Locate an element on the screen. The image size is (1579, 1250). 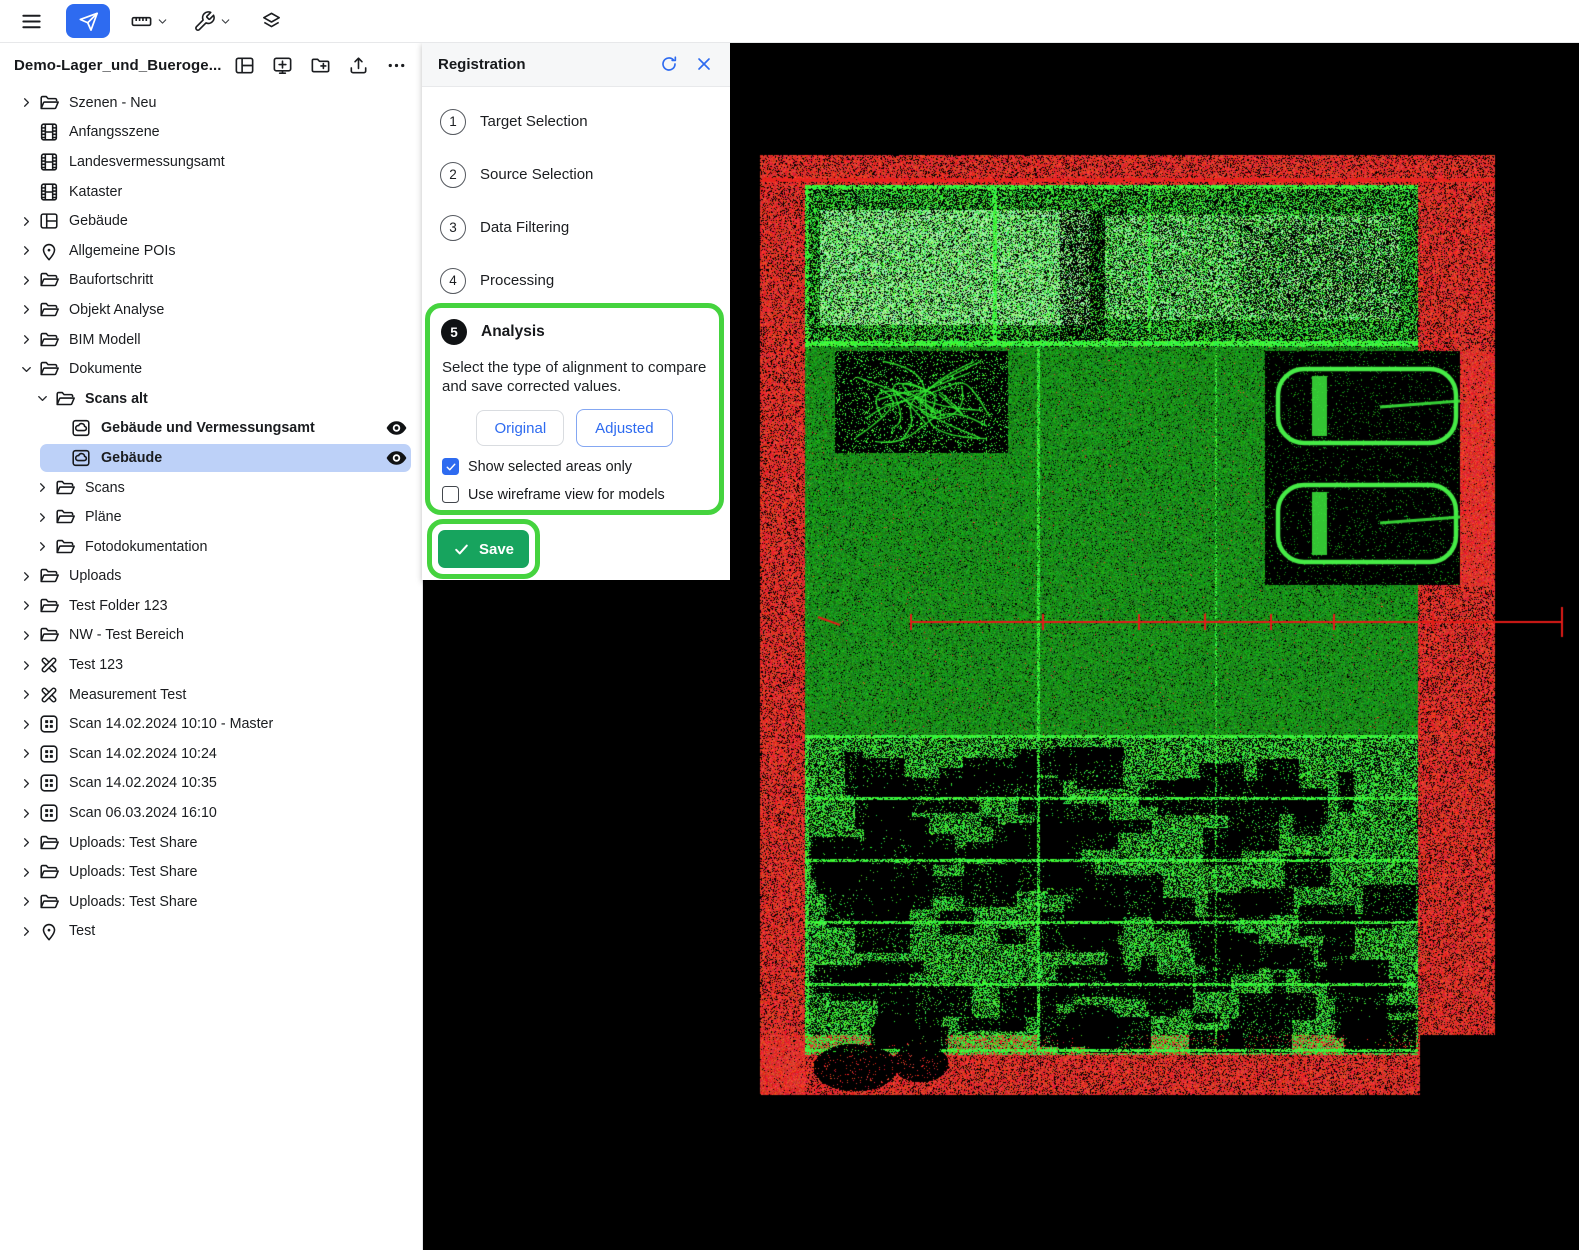
step-processing: 4 Processing is located at coordinates (576, 280).